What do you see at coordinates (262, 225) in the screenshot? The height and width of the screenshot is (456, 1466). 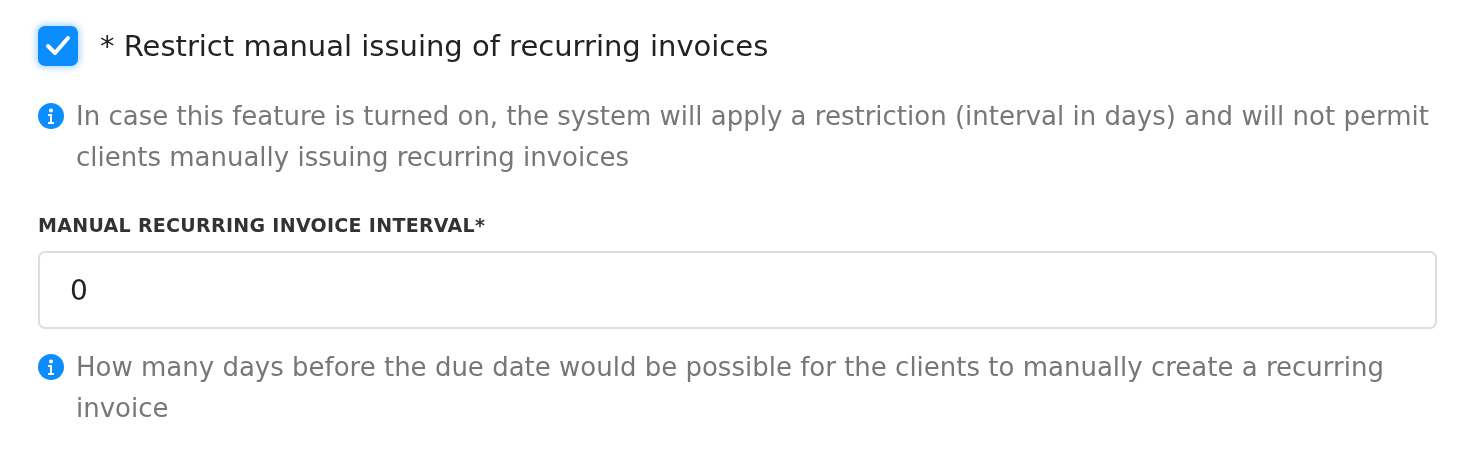 I see `field-label: MANUAL RECURRING INVOICE INTERVAL*` at bounding box center [262, 225].